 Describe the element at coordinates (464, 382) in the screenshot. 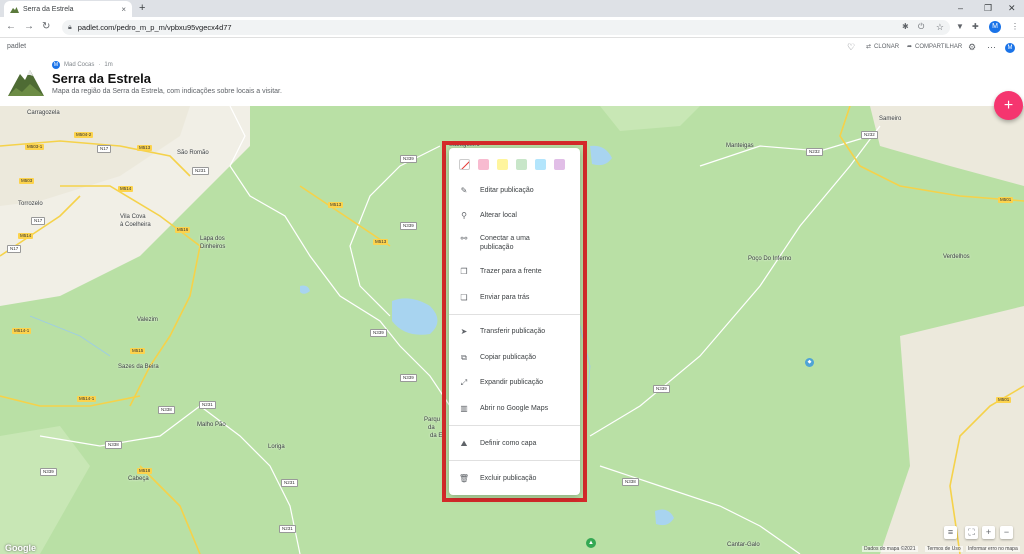

I see `expand-icon: ⤢` at that location.